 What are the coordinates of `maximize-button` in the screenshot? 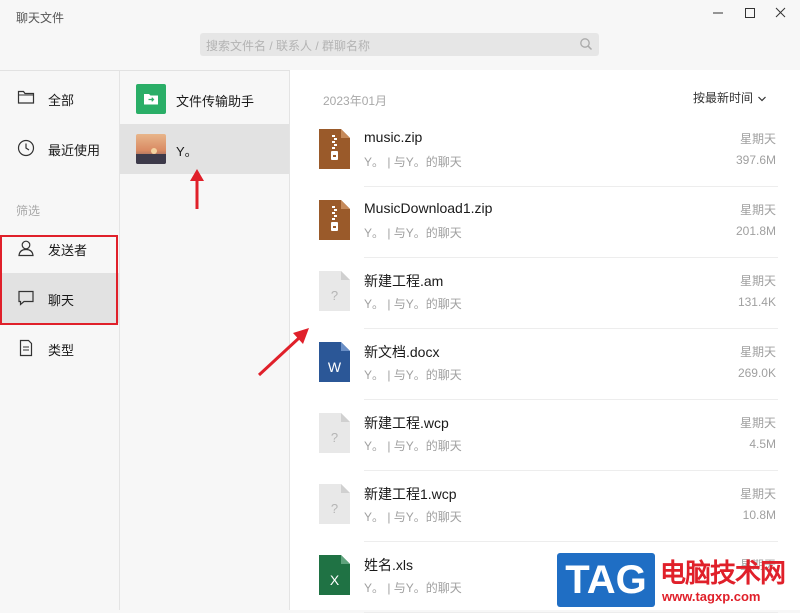 It's located at (750, 13).